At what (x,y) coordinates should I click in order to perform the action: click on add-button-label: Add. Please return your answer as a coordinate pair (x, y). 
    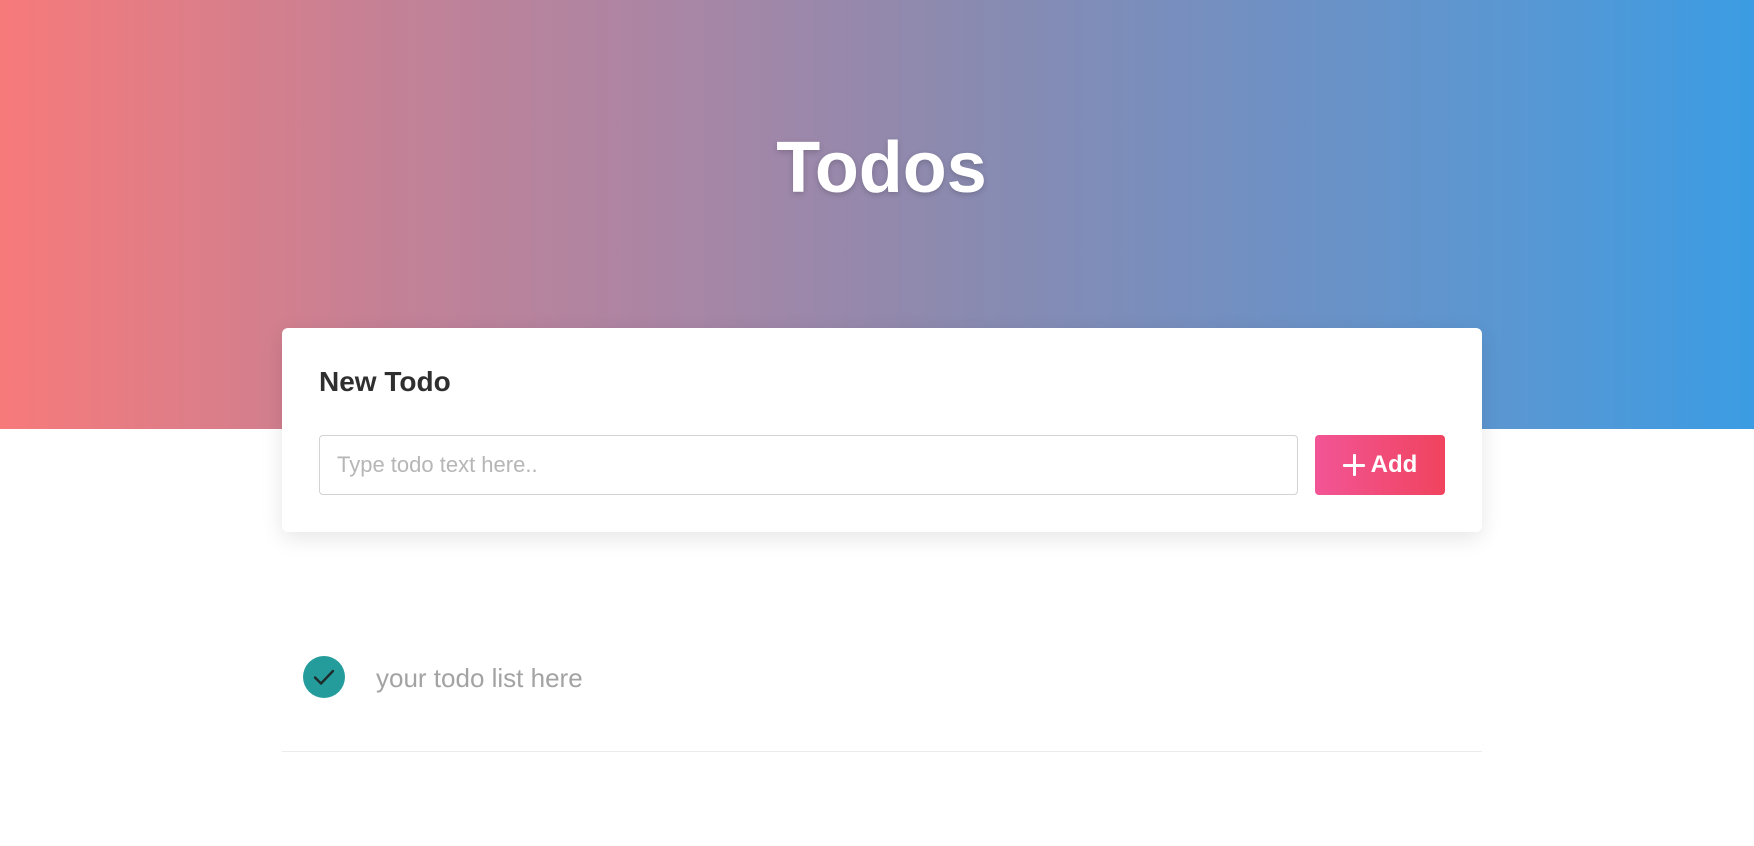
    Looking at the image, I should click on (1394, 464).